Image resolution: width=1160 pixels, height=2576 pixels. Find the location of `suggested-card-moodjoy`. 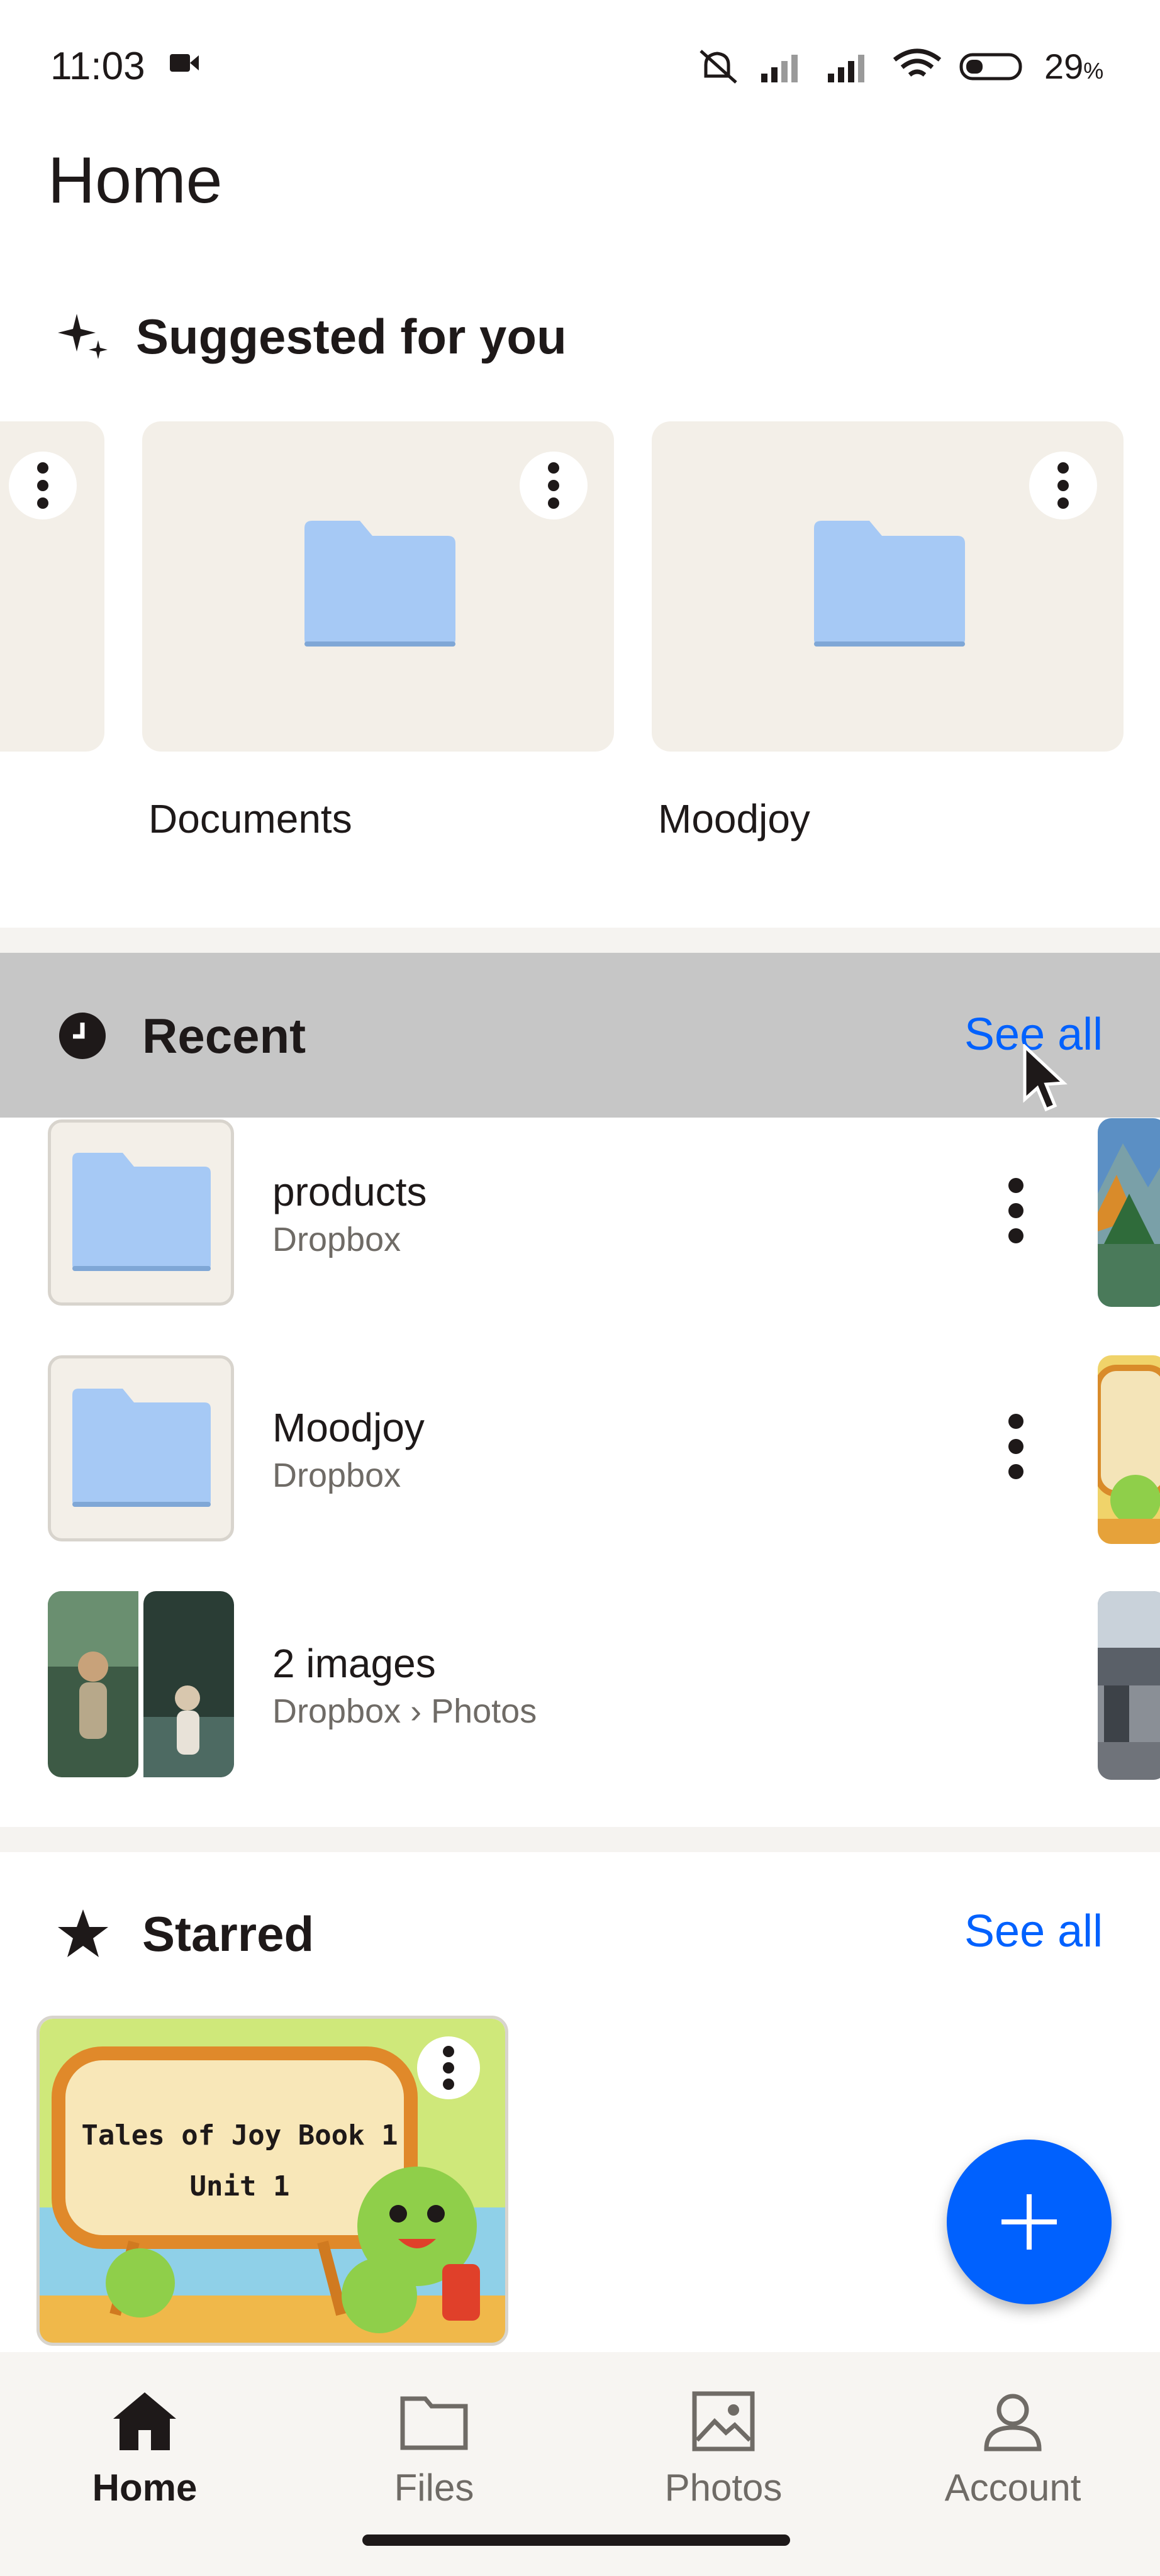

suggested-card-moodjoy is located at coordinates (888, 586).